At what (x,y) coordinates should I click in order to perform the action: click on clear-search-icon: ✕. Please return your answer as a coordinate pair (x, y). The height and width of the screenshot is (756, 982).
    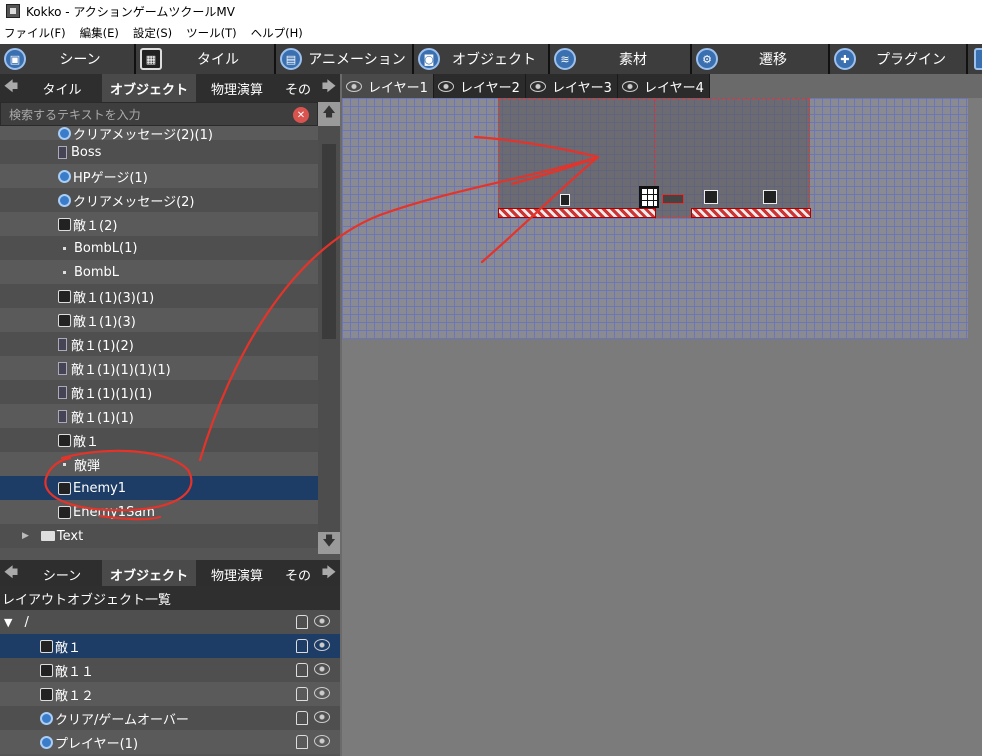
    Looking at the image, I should click on (301, 115).